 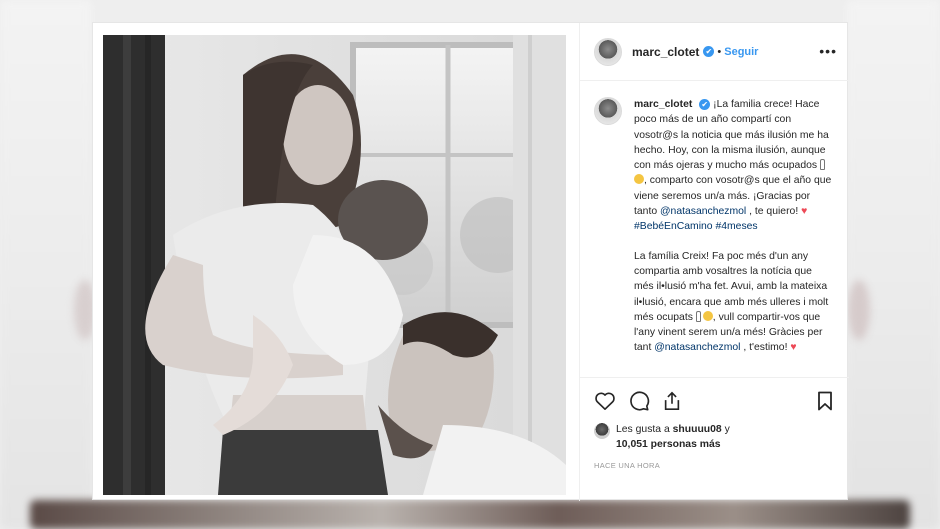 I want to click on post-timestamp: HACE UNA HORA, so click(x=714, y=465).